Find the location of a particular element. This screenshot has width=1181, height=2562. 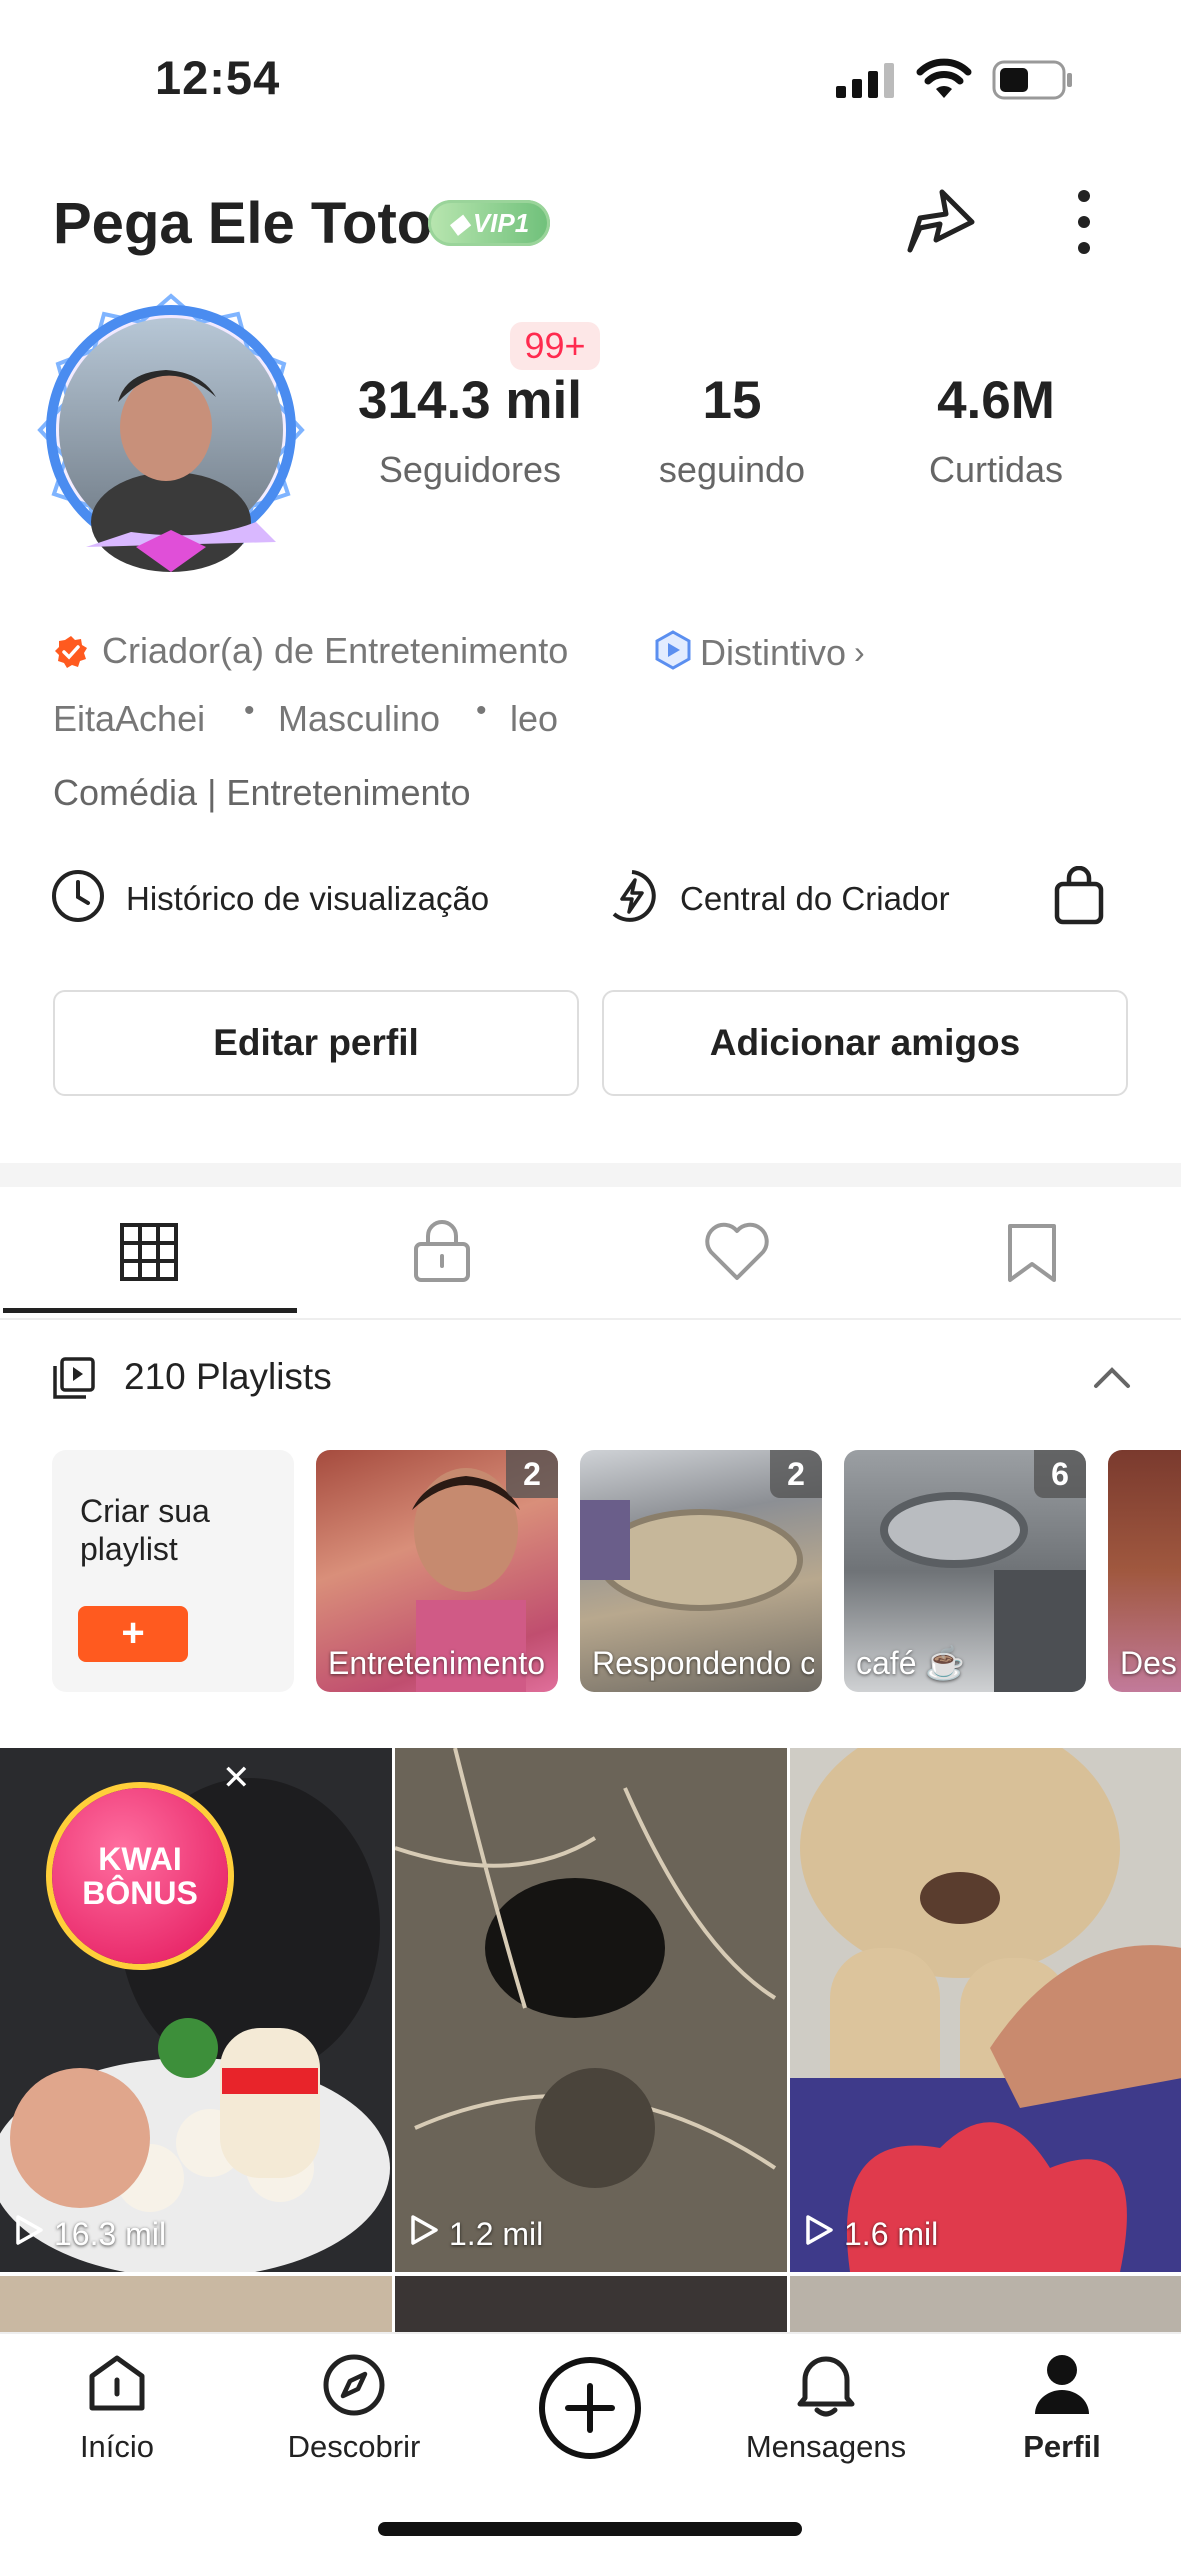

clock-icon is located at coordinates (78, 898).